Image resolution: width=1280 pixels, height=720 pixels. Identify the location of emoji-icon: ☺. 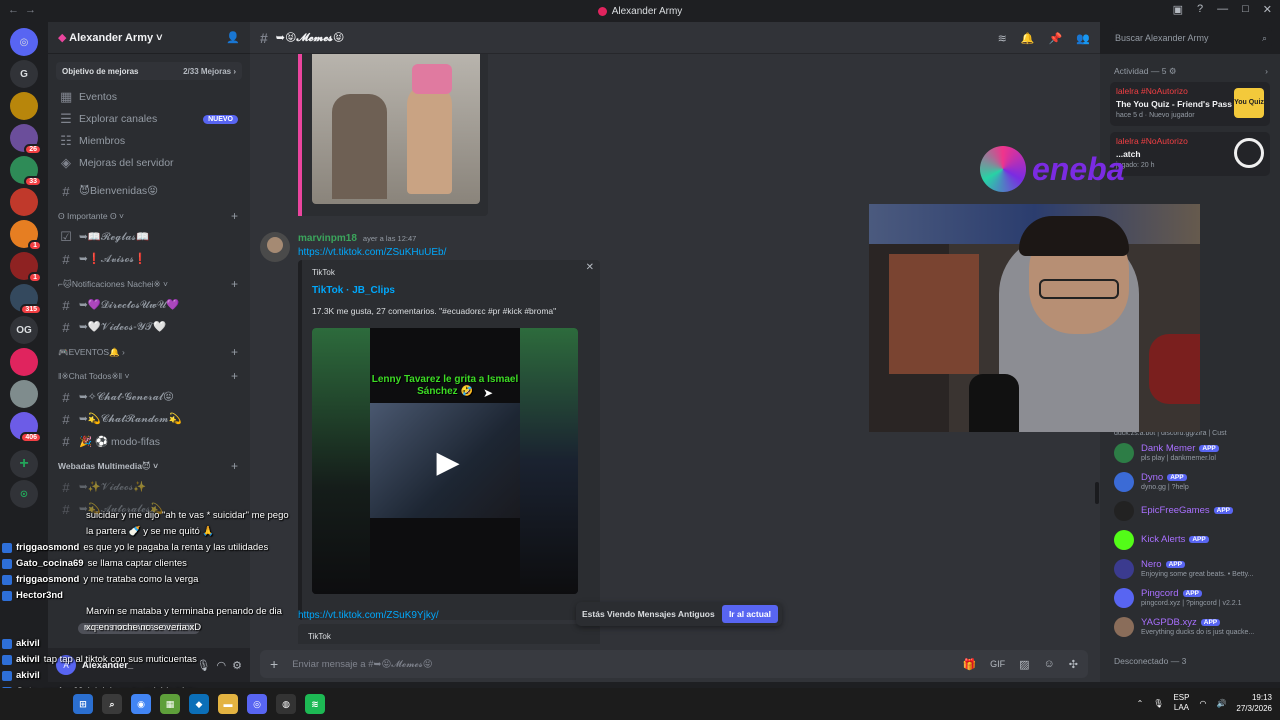
(1049, 664).